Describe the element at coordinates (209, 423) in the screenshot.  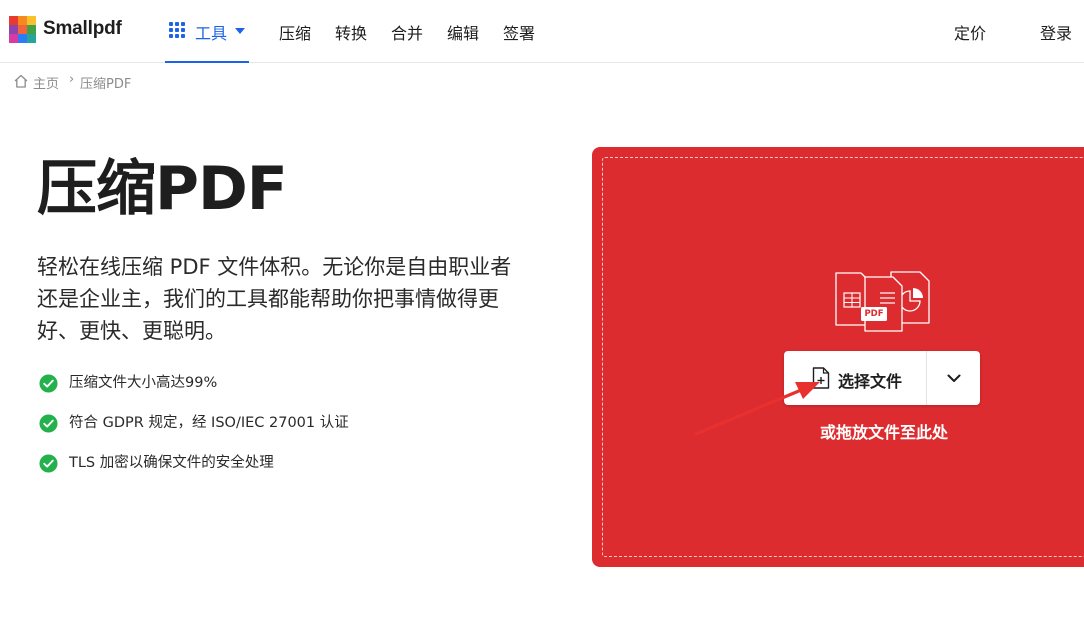
I see `feature-text: 符合 GDPR 规定，经 ISO/IEC 27001 认证` at that location.